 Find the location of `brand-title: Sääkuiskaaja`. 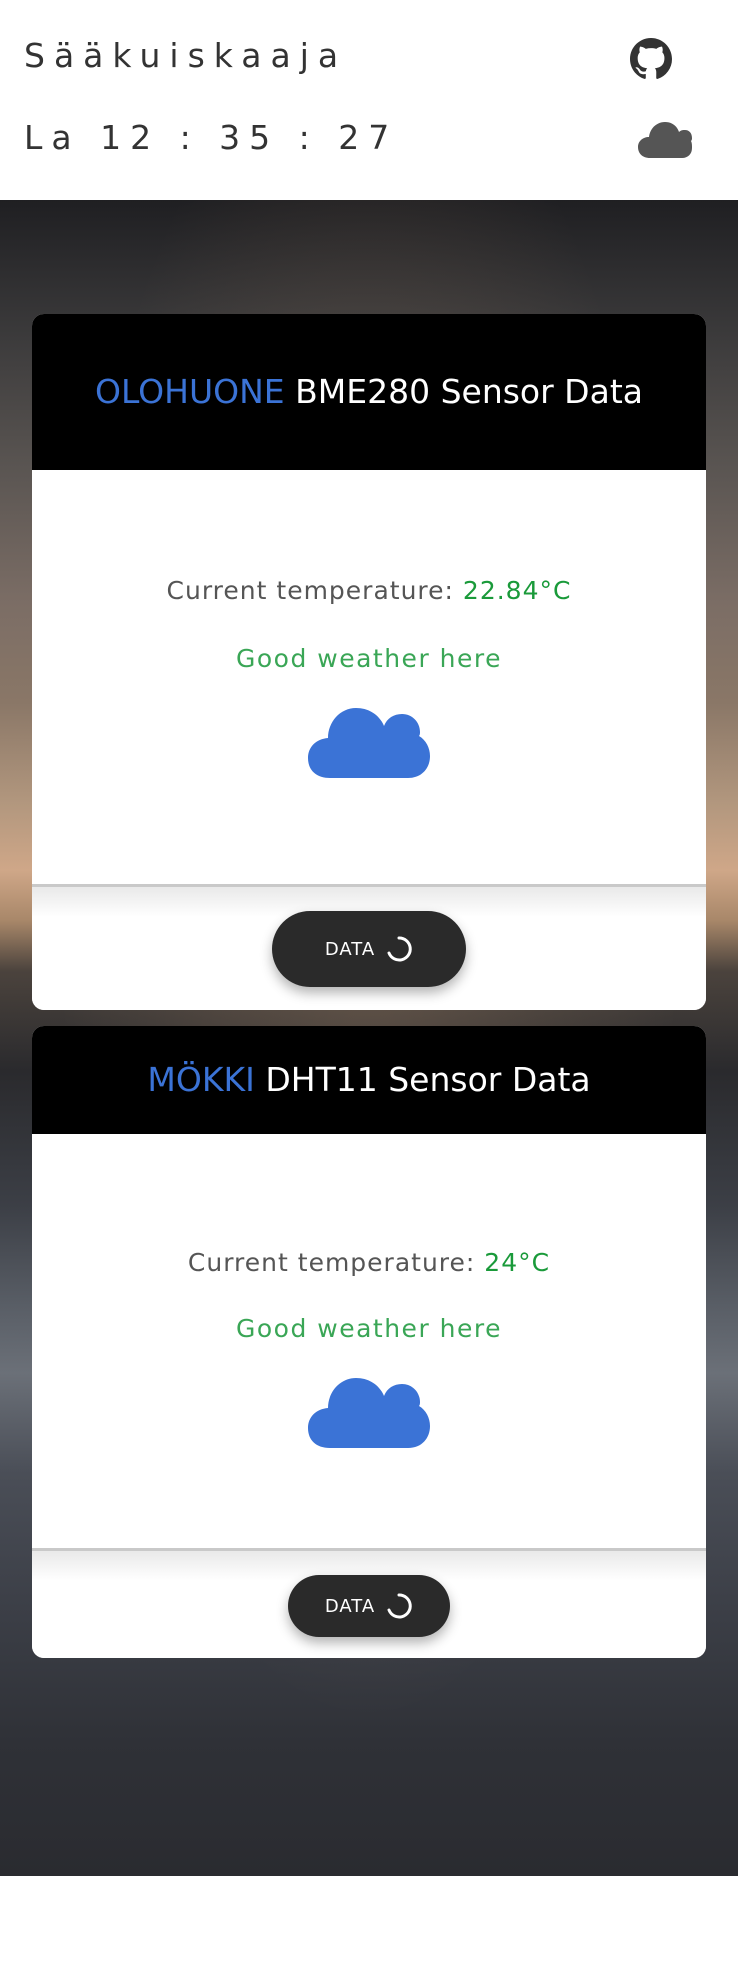

brand-title: Sääkuiskaaja is located at coordinates (185, 55).